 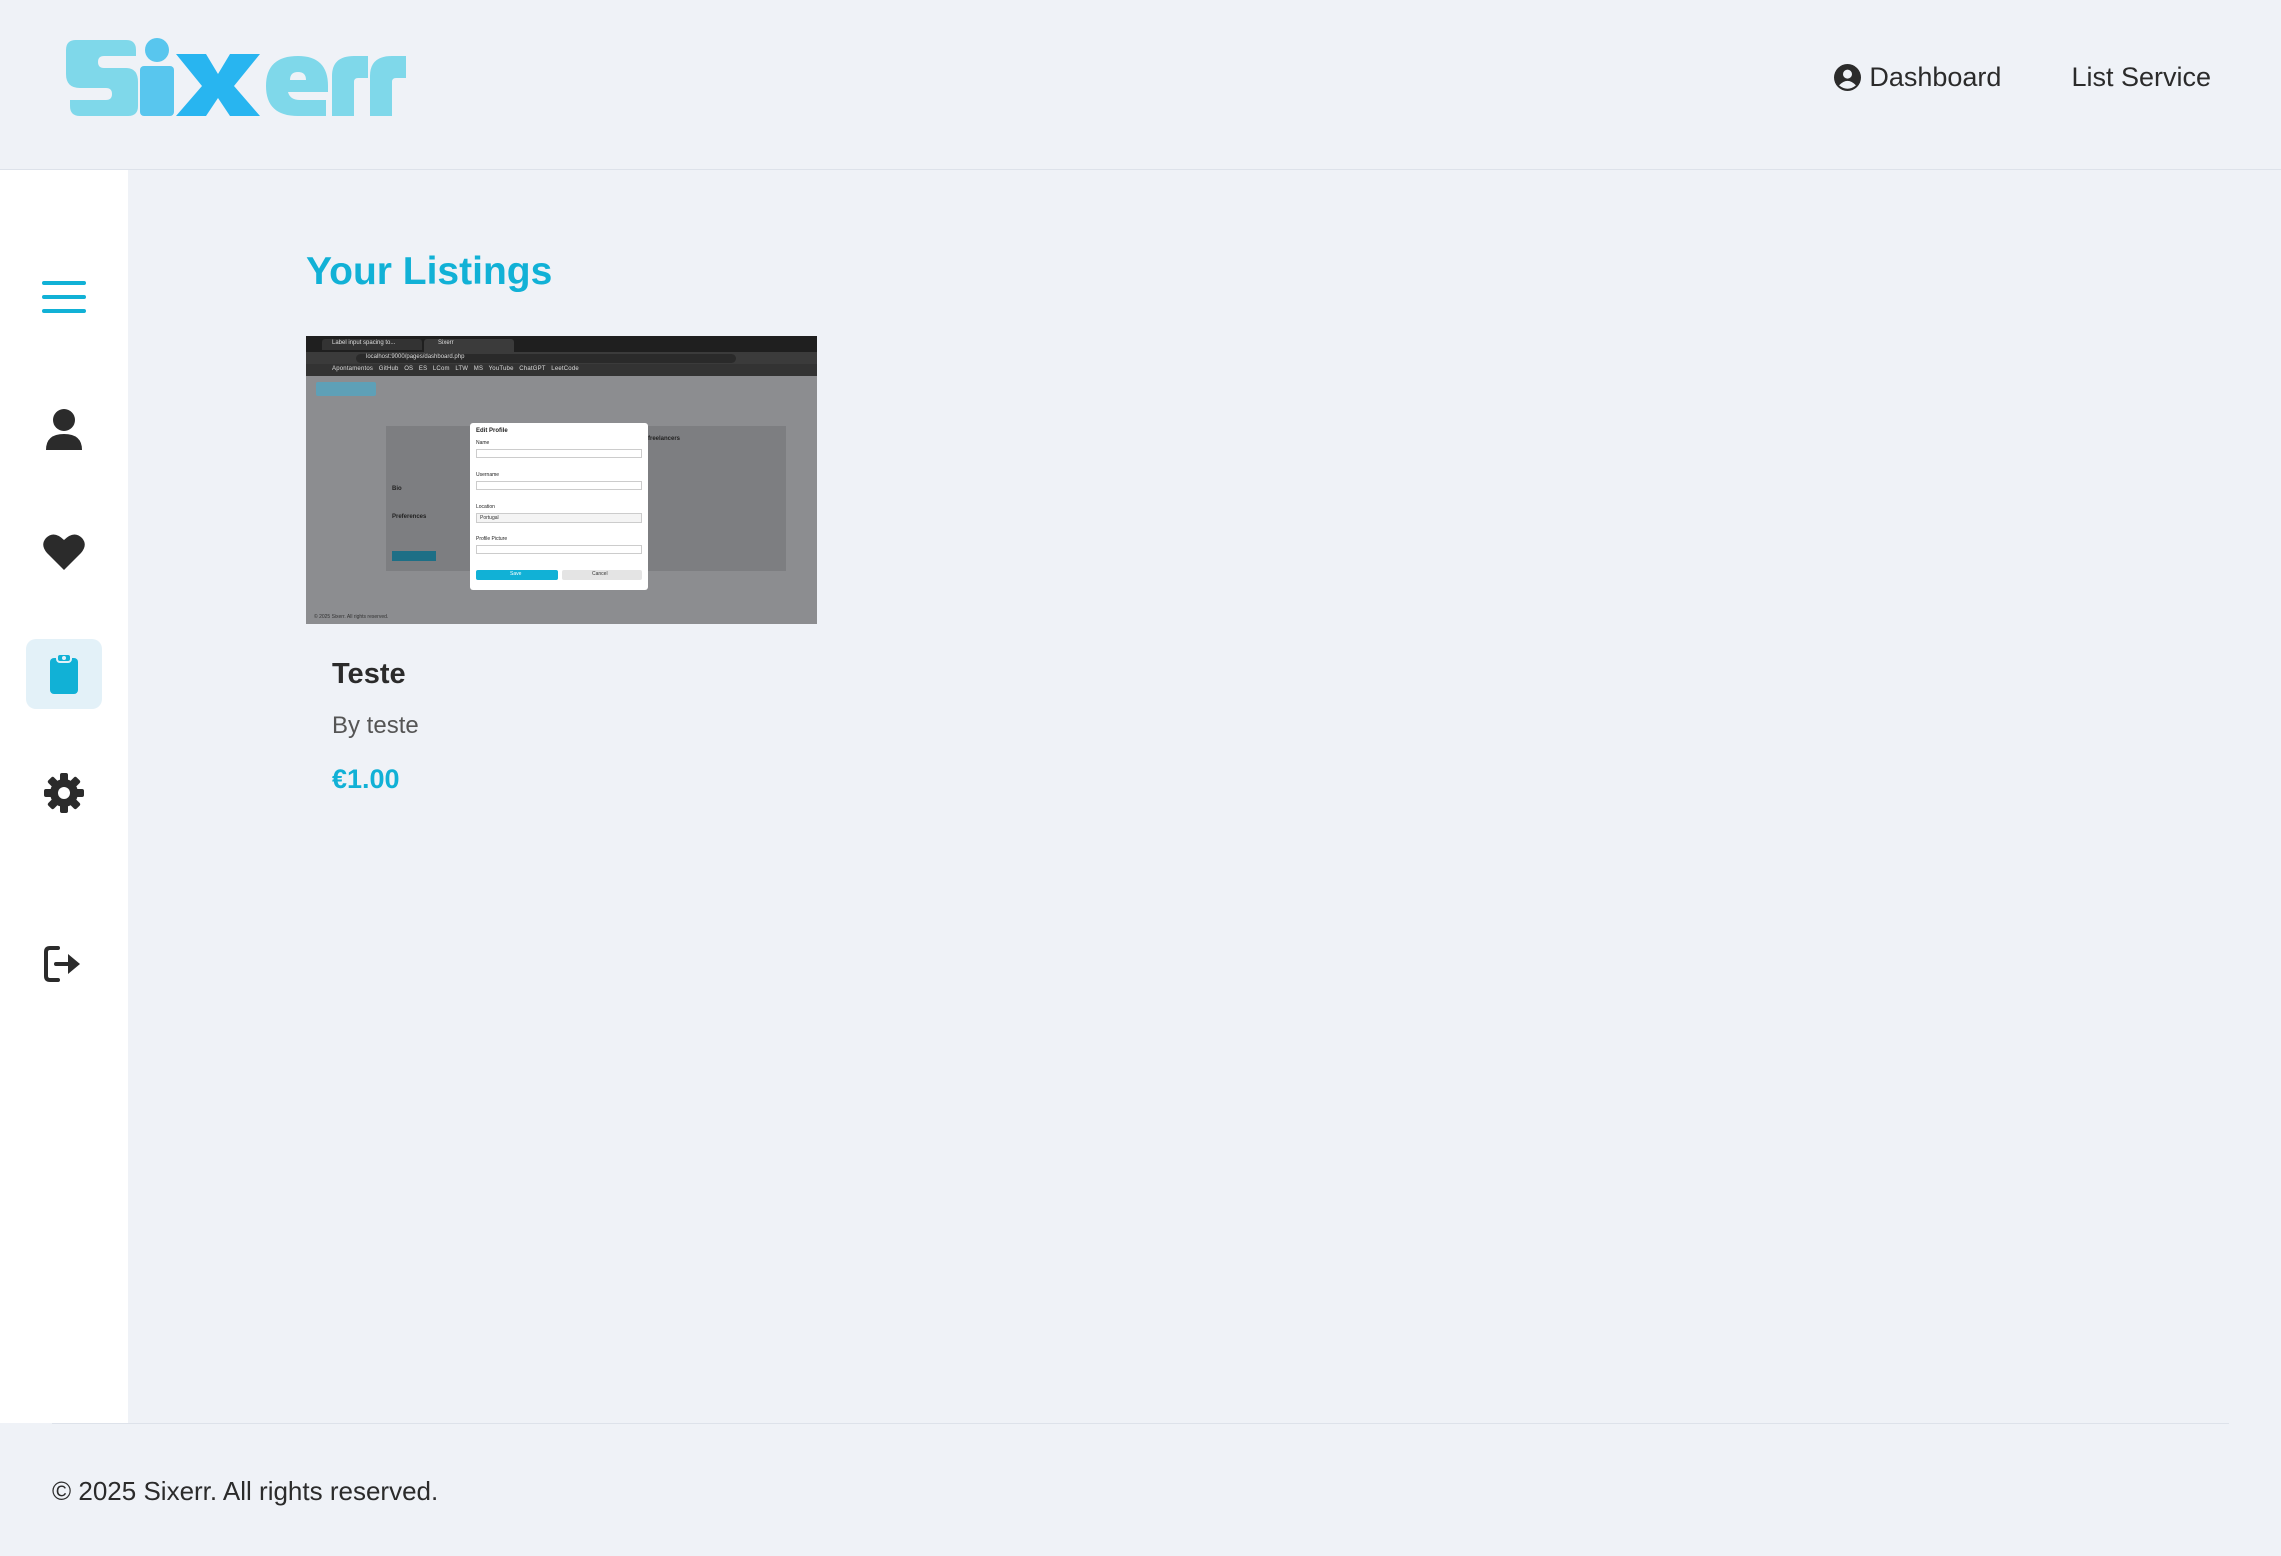 What do you see at coordinates (492, 539) in the screenshot?
I see `thumb-field-picture: Profile Picture` at bounding box center [492, 539].